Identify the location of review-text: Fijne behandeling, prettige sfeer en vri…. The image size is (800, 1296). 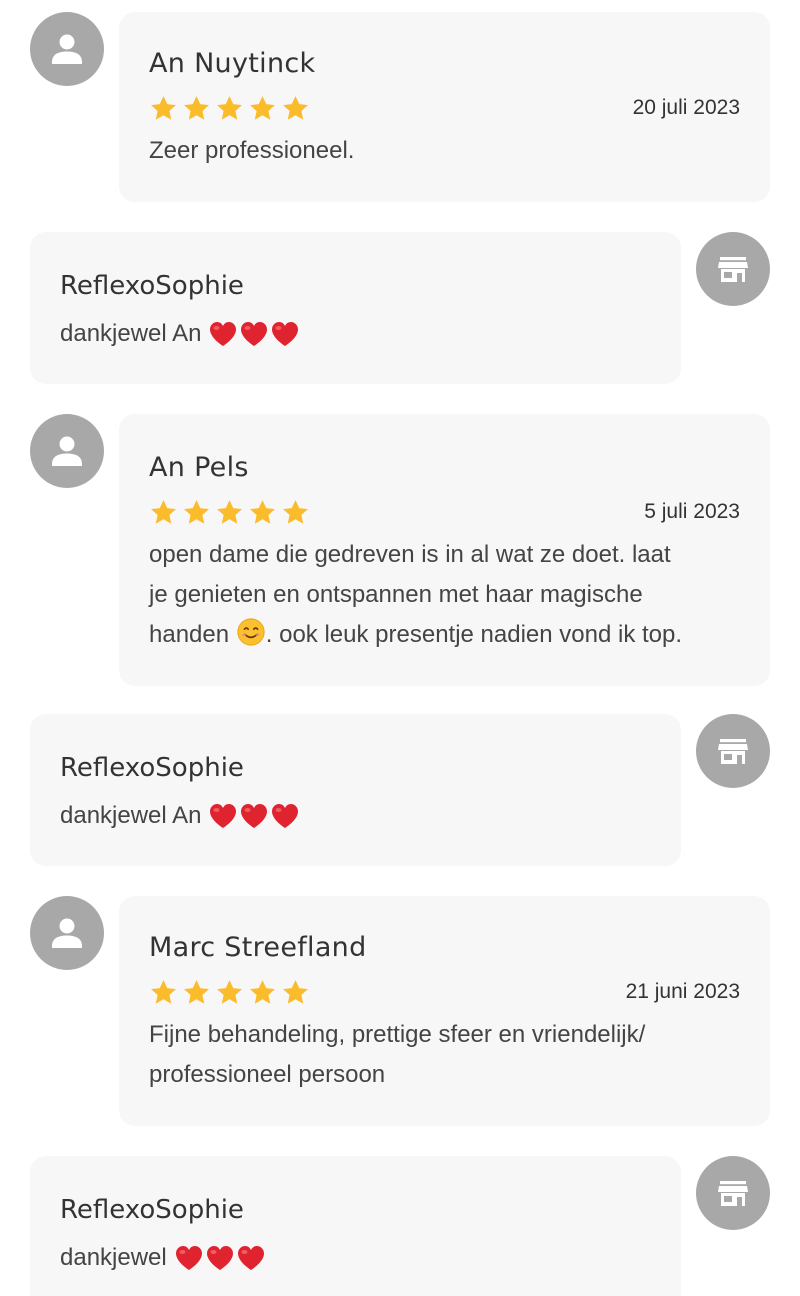
(444, 1055).